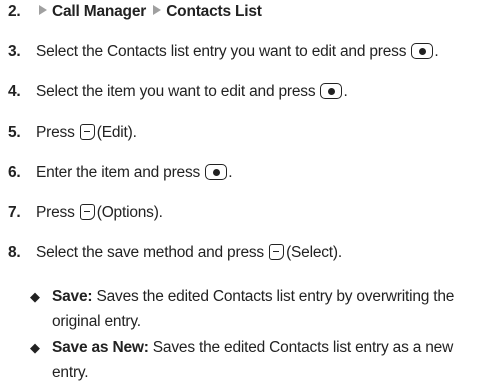 The width and height of the screenshot is (502, 392). I want to click on instruction-suffix: (Select)., so click(314, 252).